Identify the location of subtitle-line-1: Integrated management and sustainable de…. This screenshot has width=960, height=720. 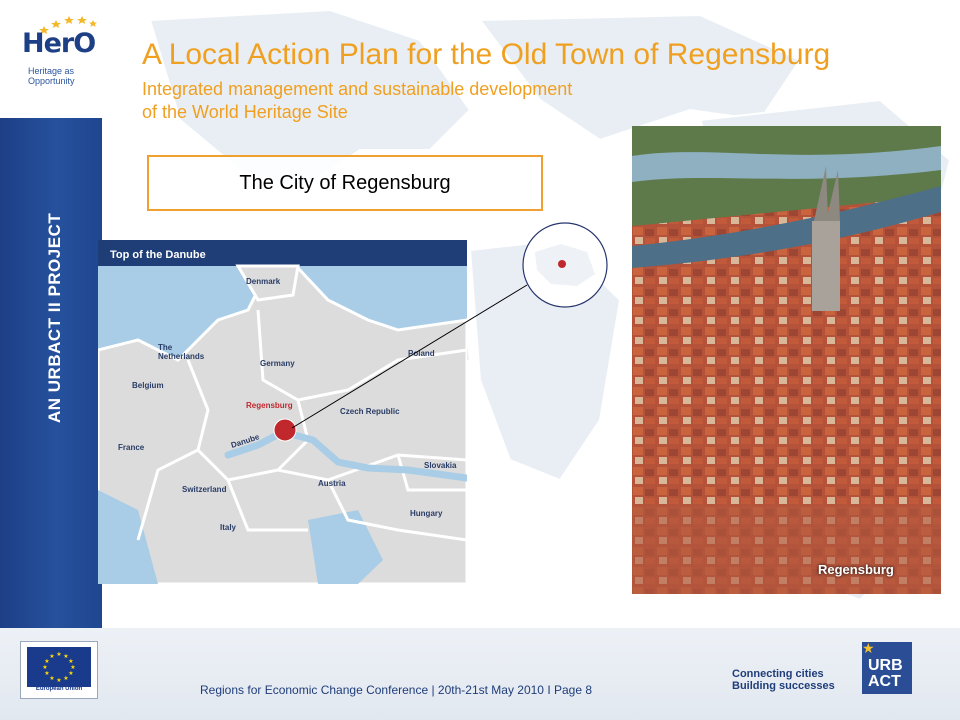
(357, 89).